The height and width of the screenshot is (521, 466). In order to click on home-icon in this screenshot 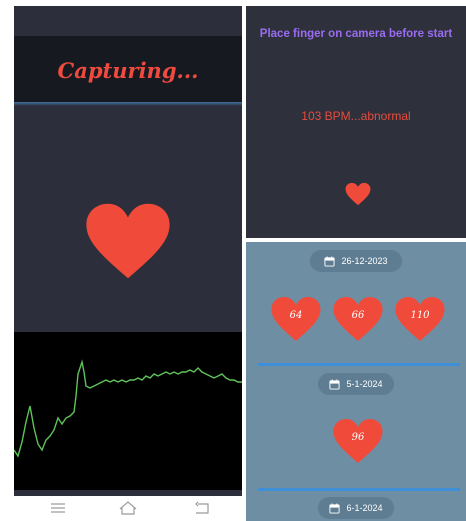, I will do `click(128, 508)`.